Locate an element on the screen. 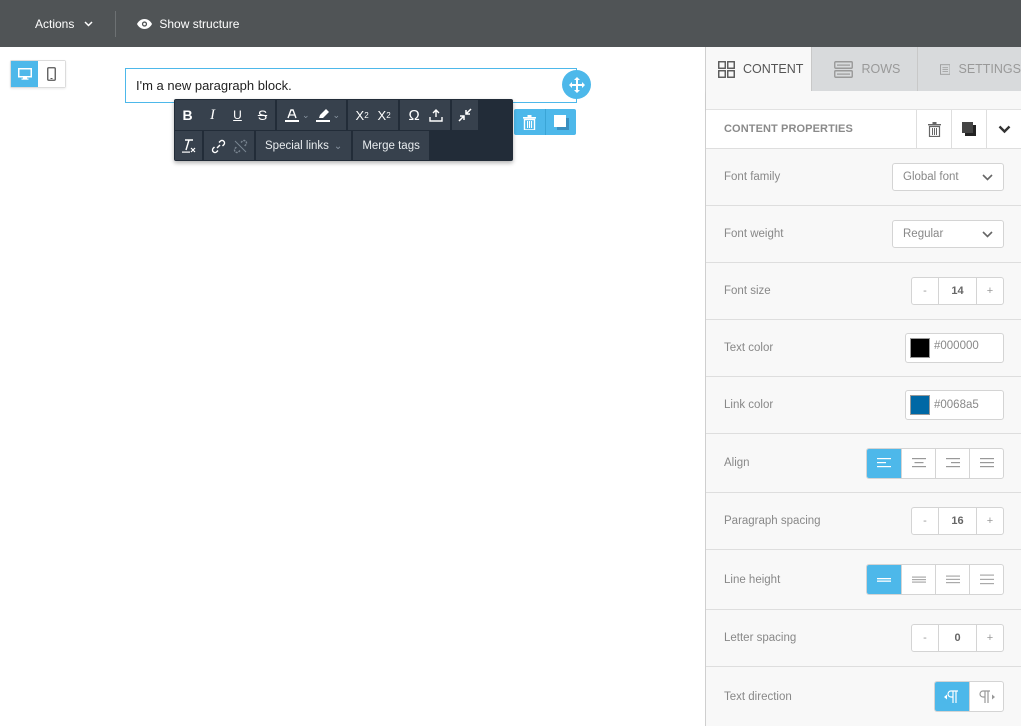 This screenshot has height=726, width=1021. align-right-icon is located at coordinates (952, 463).